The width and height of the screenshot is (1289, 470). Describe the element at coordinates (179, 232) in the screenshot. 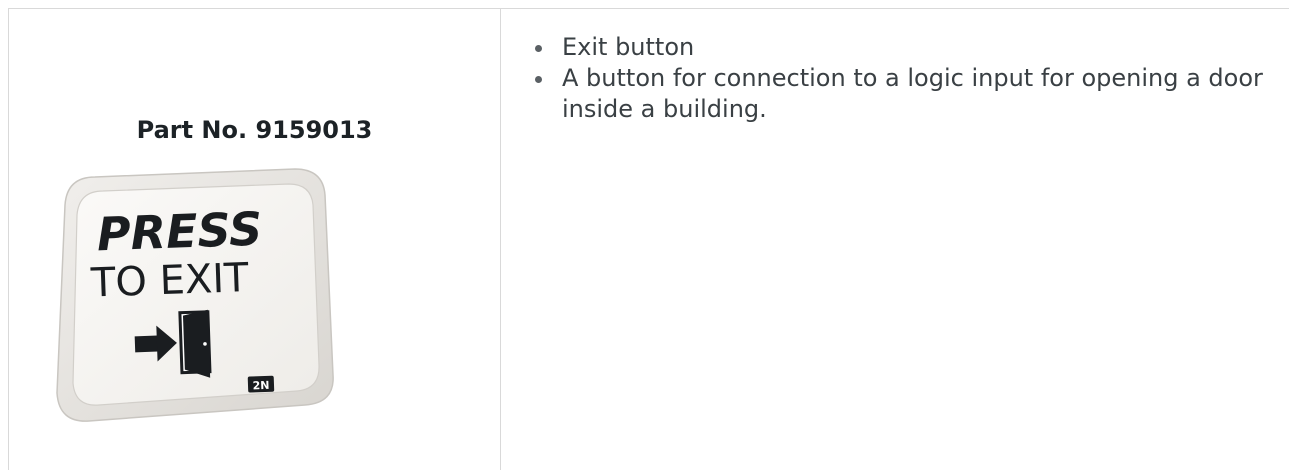

I see `press-label: PRESS` at that location.